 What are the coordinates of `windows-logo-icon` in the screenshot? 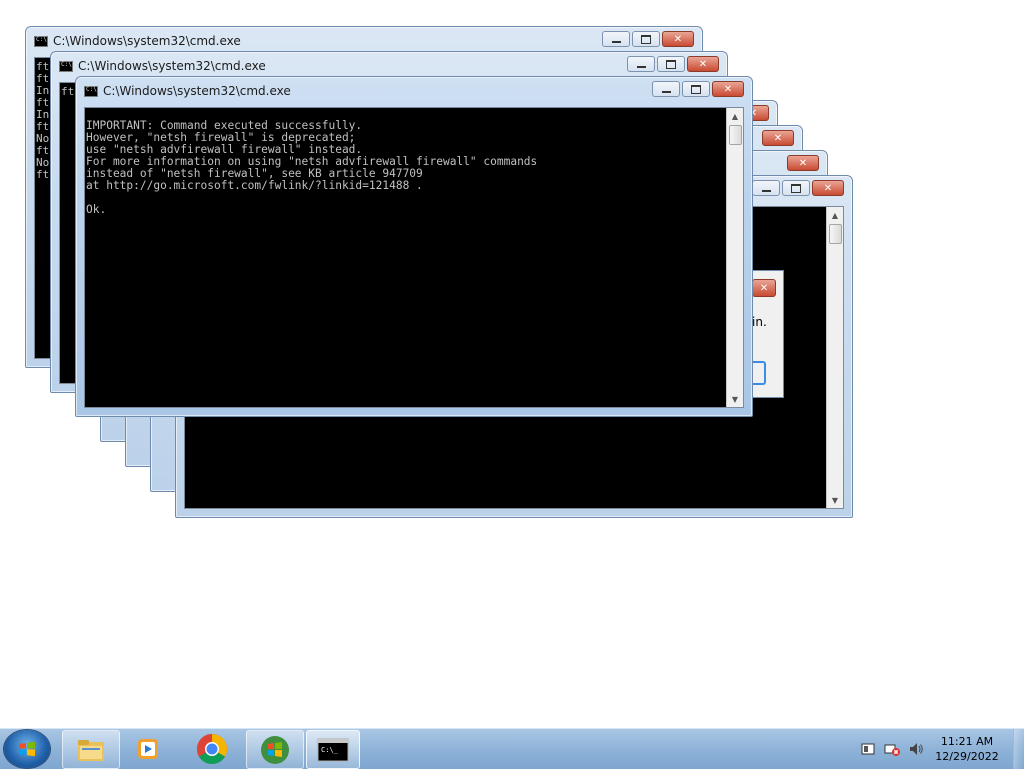 It's located at (27, 749).